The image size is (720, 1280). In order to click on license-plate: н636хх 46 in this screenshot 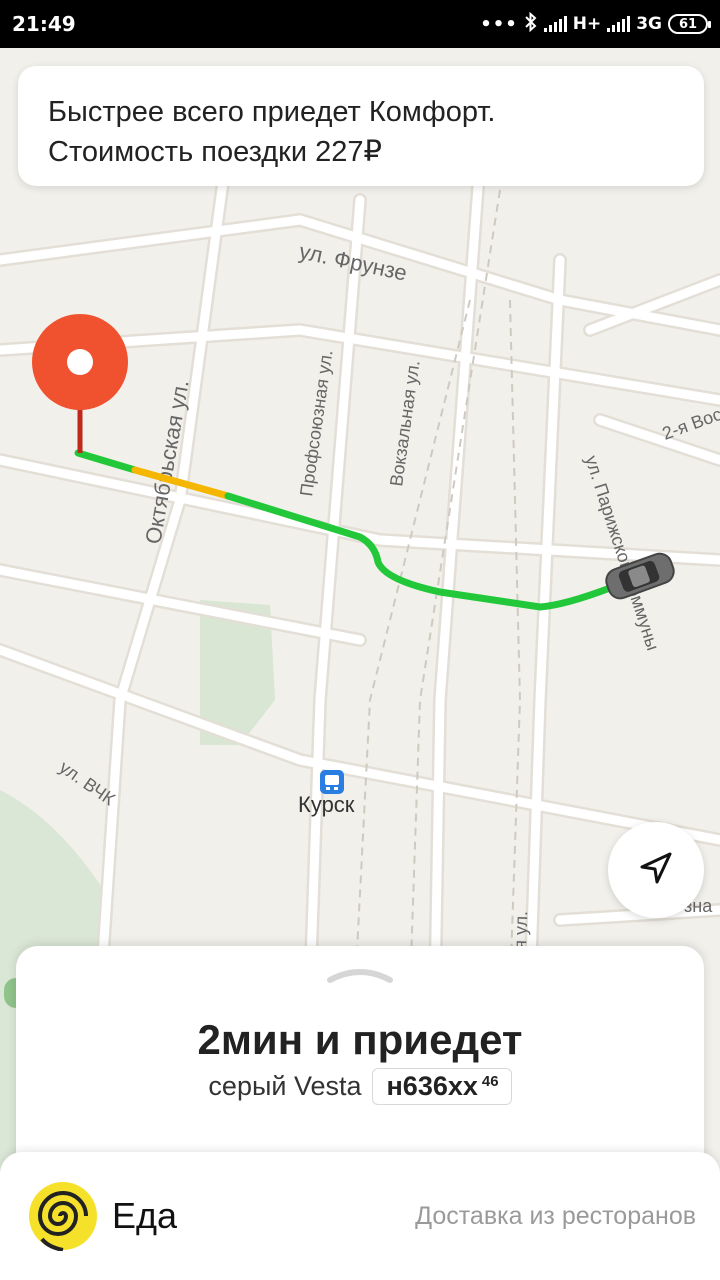, I will do `click(441, 1086)`.